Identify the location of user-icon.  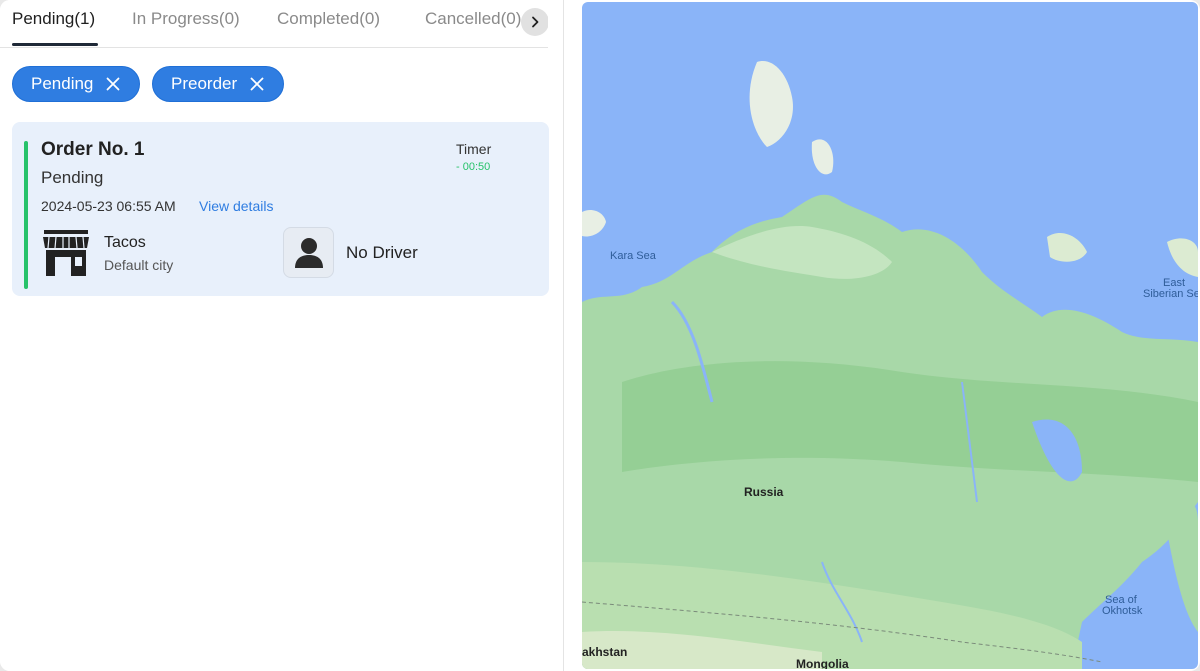
(308, 252).